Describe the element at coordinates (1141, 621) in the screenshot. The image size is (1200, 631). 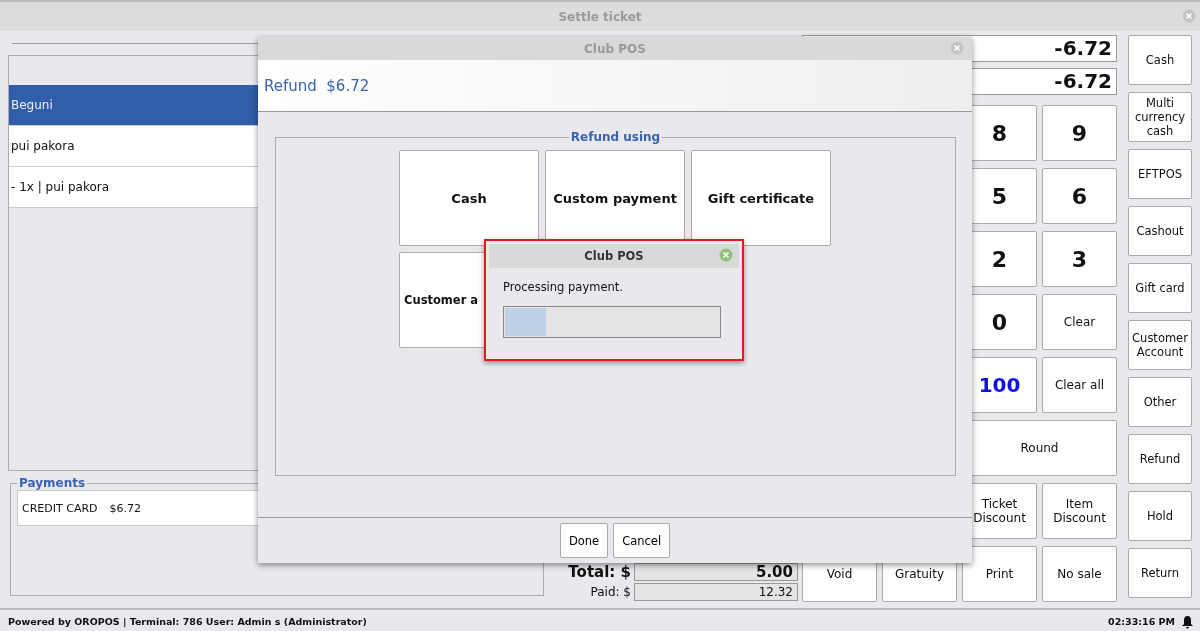
I see `clock: 02:33:16 PM` at that location.